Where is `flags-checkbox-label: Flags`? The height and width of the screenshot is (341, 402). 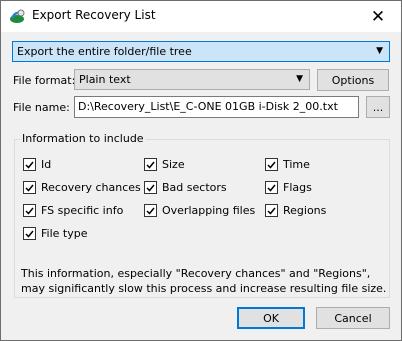 flags-checkbox-label: Flags is located at coordinates (297, 187).